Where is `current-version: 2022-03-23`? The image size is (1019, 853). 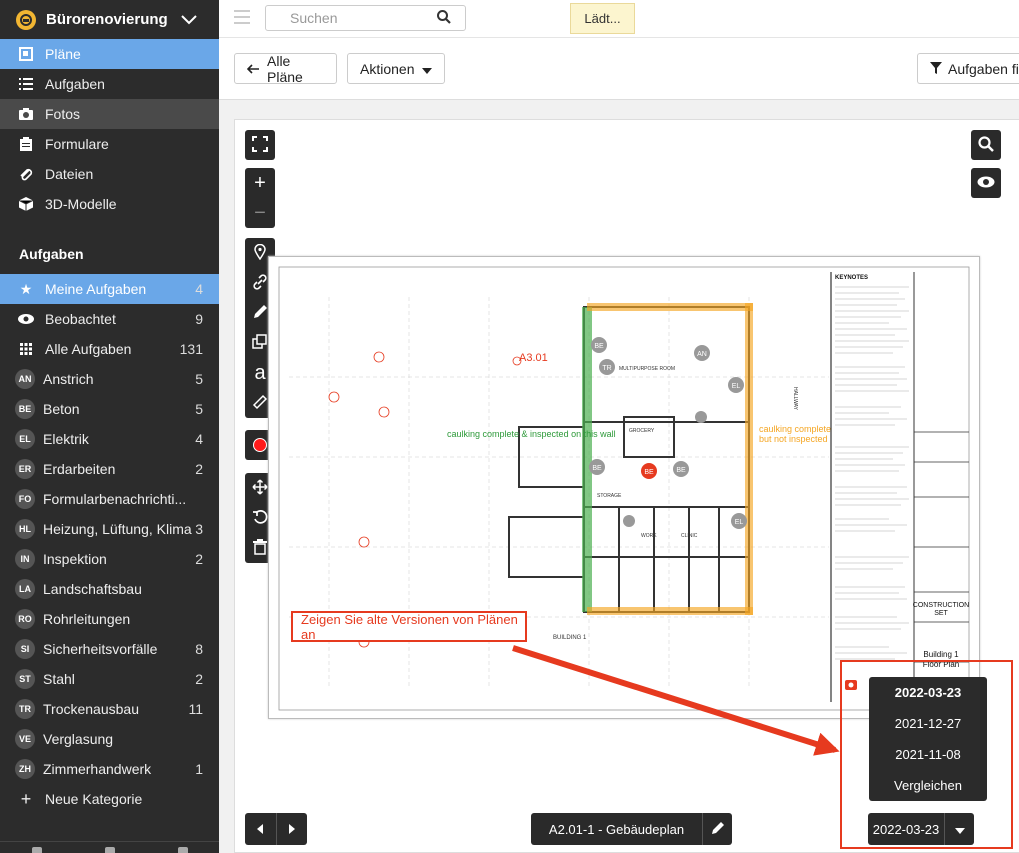 current-version: 2022-03-23 is located at coordinates (906, 829).